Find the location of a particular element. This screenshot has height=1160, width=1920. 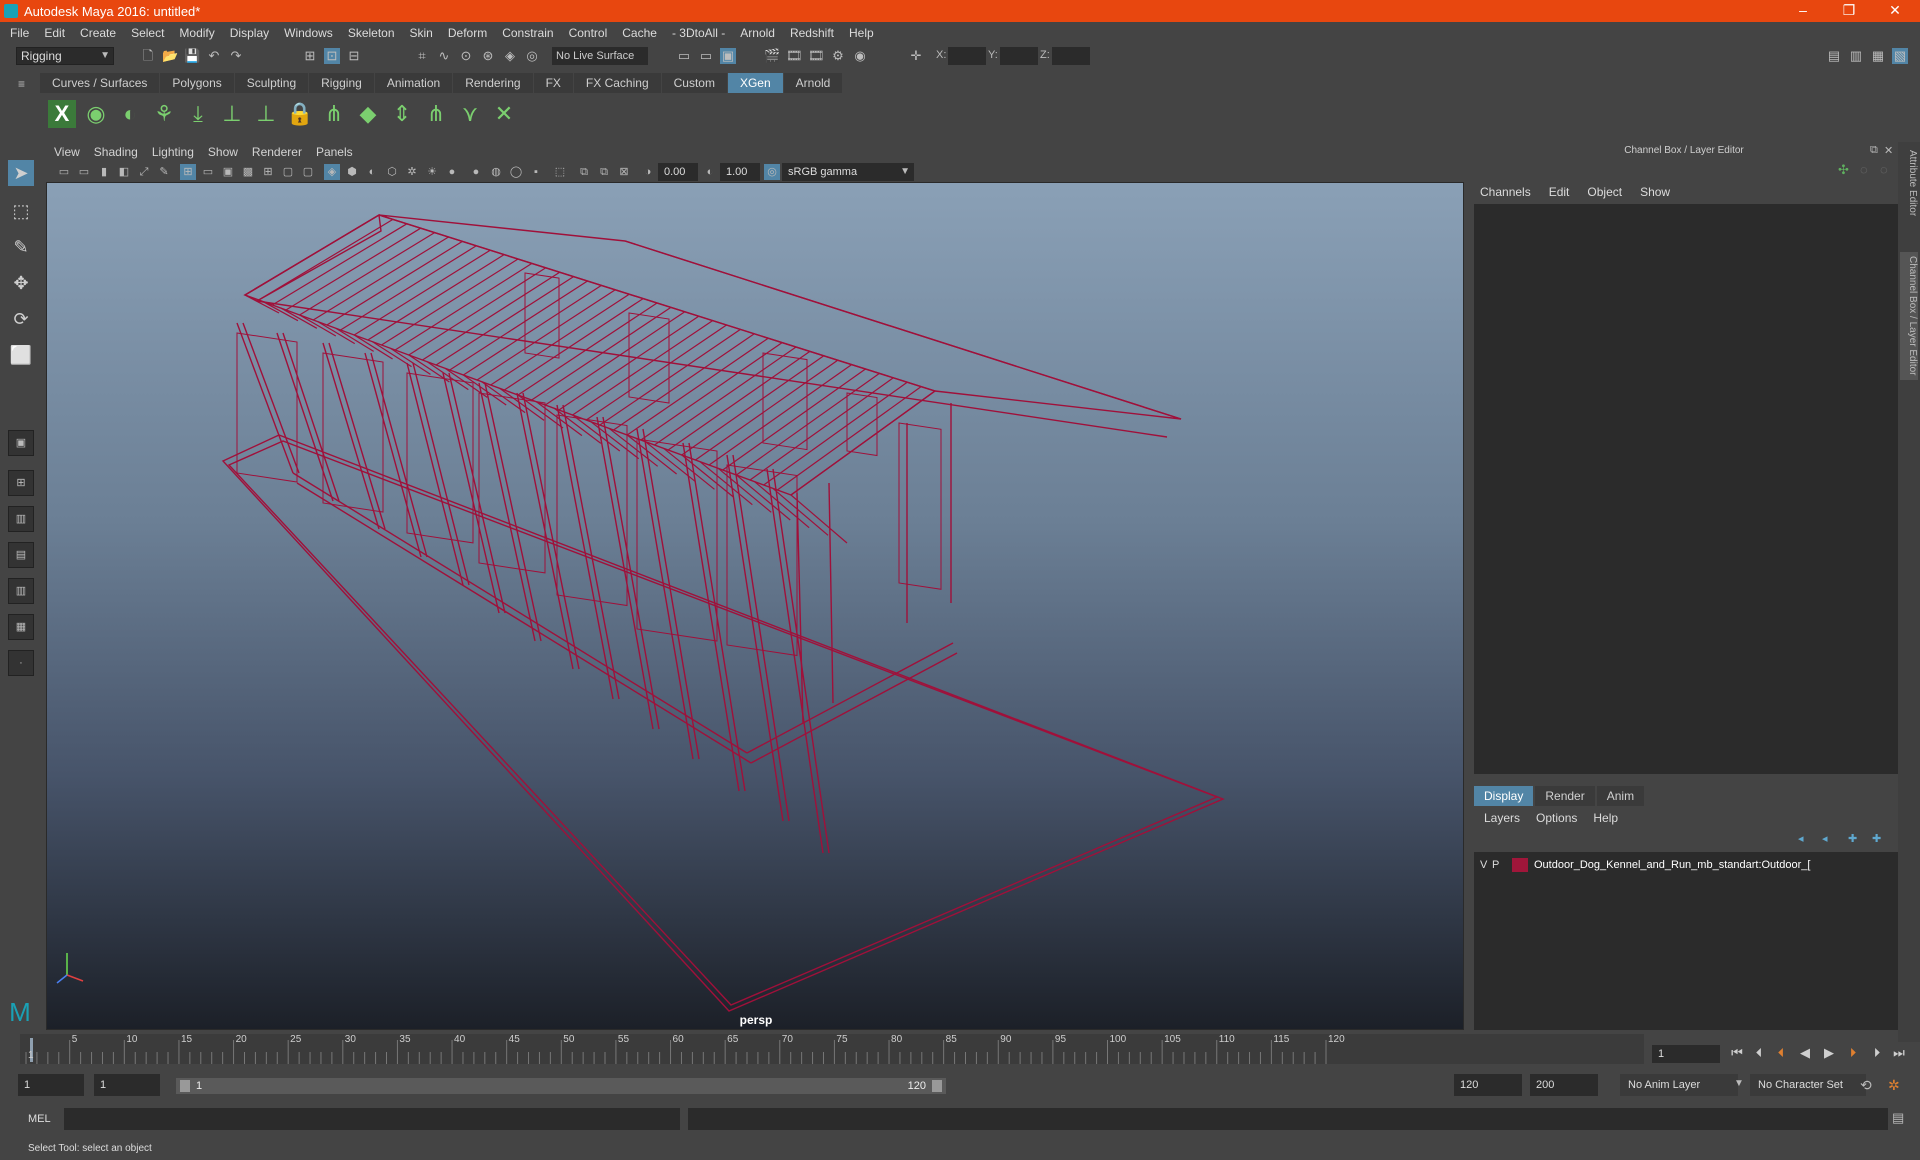

playback-start-field: 1 is located at coordinates (127, 1085).